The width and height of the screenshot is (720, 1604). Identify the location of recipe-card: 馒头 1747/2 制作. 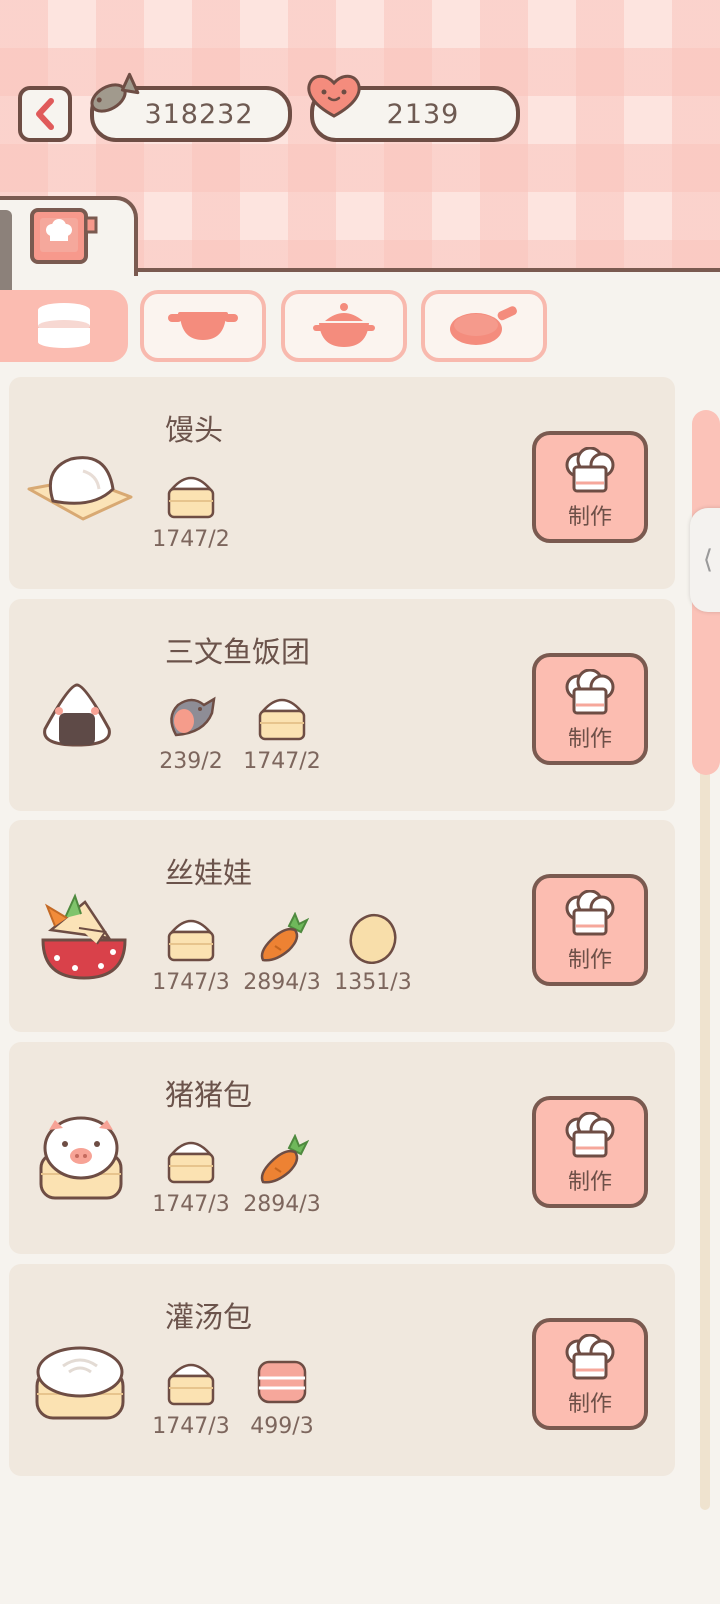
(342, 483).